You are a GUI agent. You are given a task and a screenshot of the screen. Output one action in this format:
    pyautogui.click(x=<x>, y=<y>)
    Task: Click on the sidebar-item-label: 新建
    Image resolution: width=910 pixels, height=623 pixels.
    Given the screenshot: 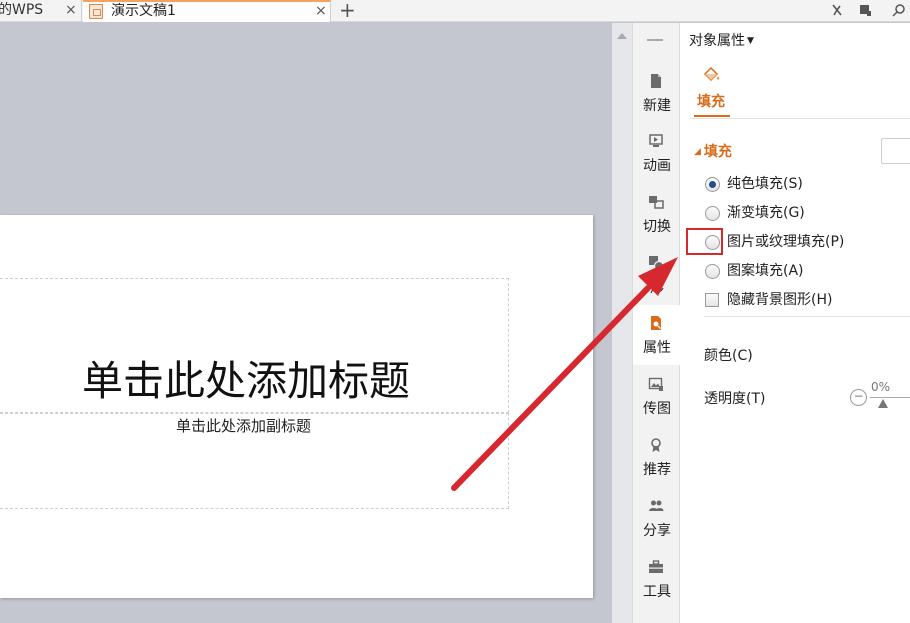 What is the action you would take?
    pyautogui.click(x=657, y=106)
    